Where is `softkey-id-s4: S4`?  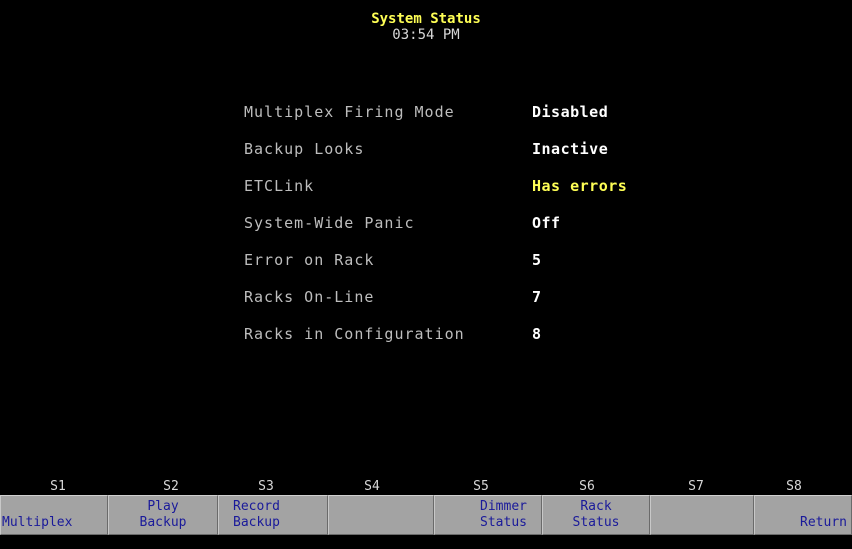 softkey-id-s4: S4 is located at coordinates (372, 486).